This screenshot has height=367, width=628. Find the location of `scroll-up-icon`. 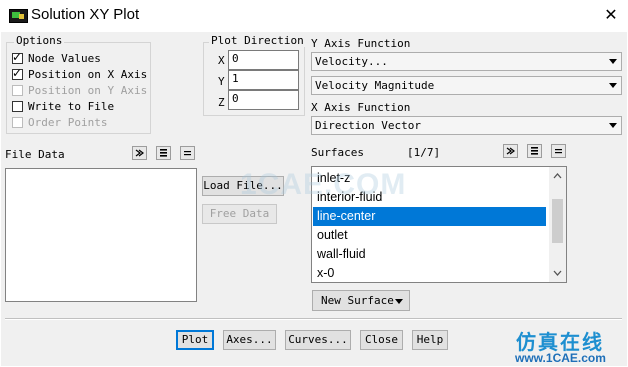

scroll-up-icon is located at coordinates (557, 176).